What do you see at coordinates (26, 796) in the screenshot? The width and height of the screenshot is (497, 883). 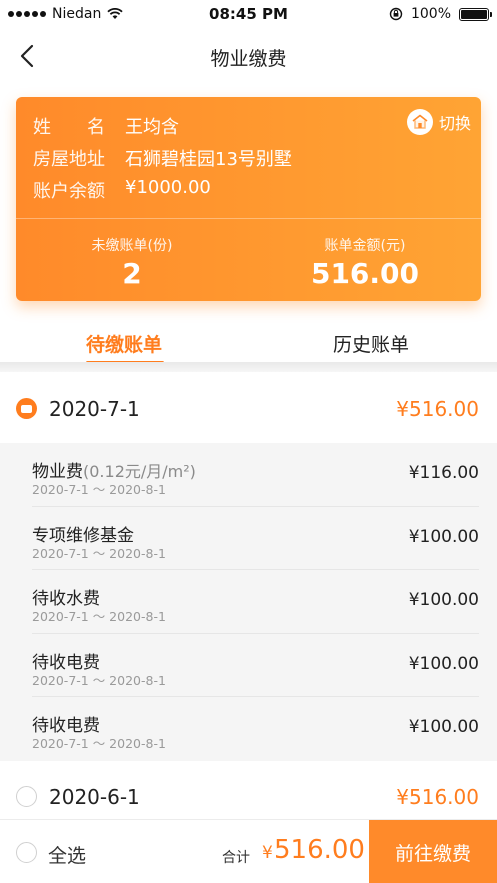 I see `bill-checkbox` at bounding box center [26, 796].